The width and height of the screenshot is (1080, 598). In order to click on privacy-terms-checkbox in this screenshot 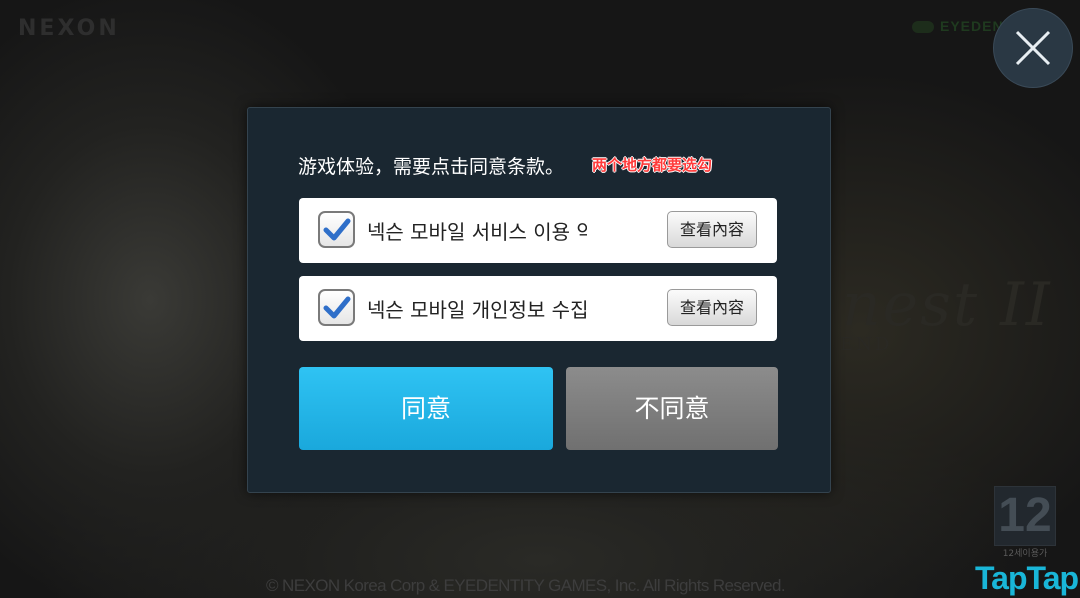, I will do `click(336, 307)`.